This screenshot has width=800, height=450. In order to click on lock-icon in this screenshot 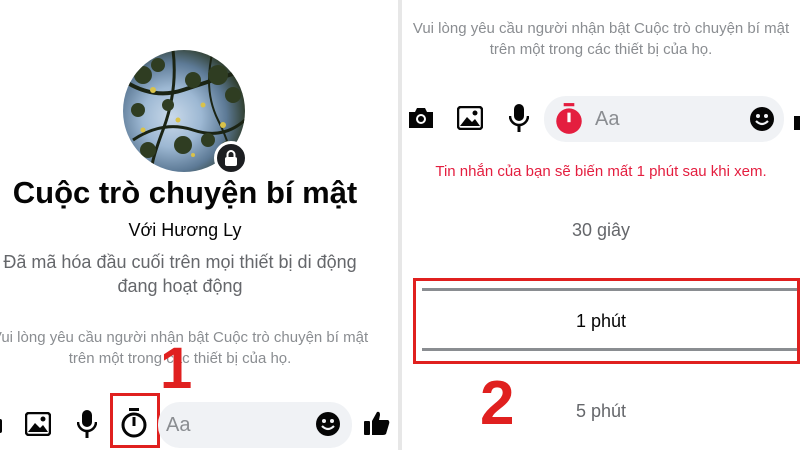, I will do `click(231, 158)`.